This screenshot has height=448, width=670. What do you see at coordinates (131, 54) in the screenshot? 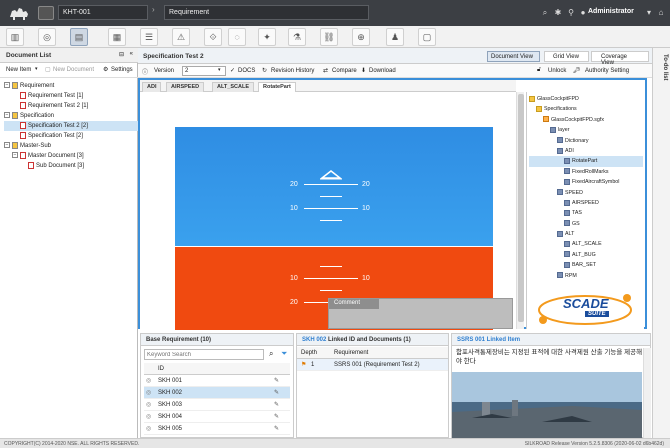
I see `pin-icon: «` at bounding box center [131, 54].